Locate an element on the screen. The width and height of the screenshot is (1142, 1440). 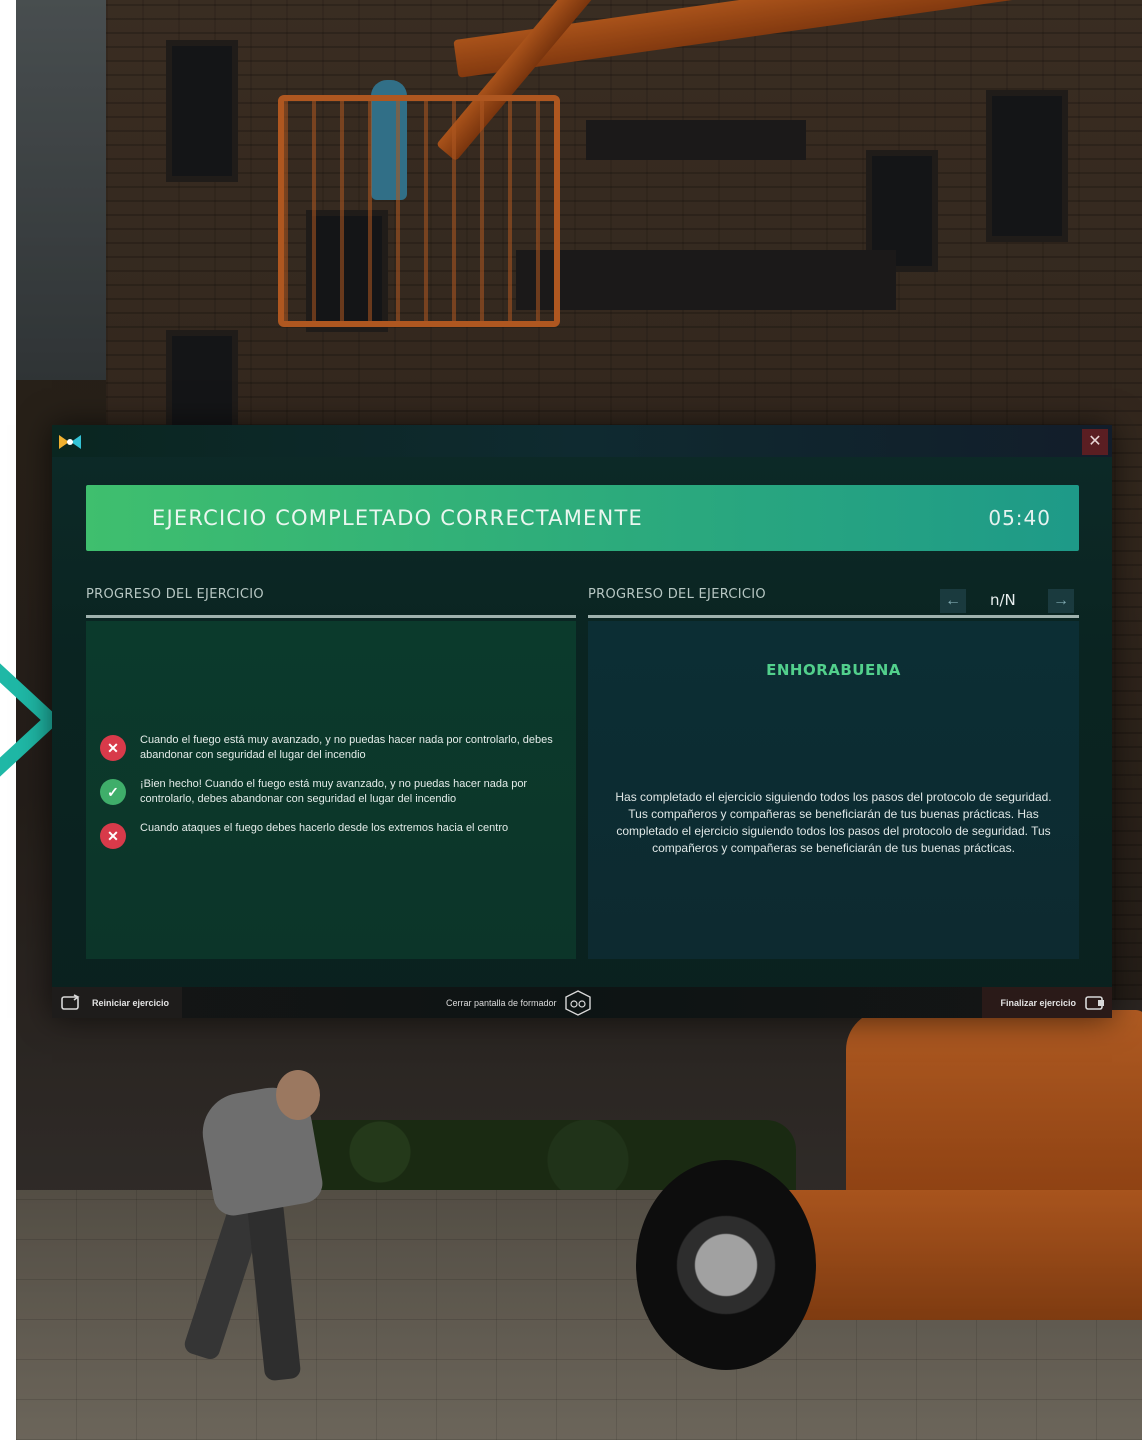
close-icon: ✕ is located at coordinates (1095, 441).